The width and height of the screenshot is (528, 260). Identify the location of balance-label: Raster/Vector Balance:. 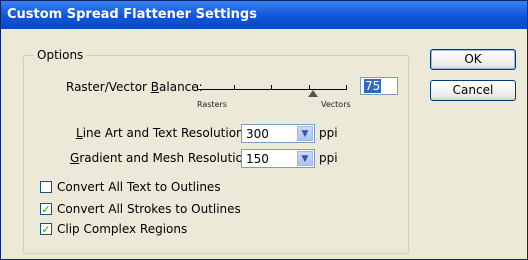
(134, 87).